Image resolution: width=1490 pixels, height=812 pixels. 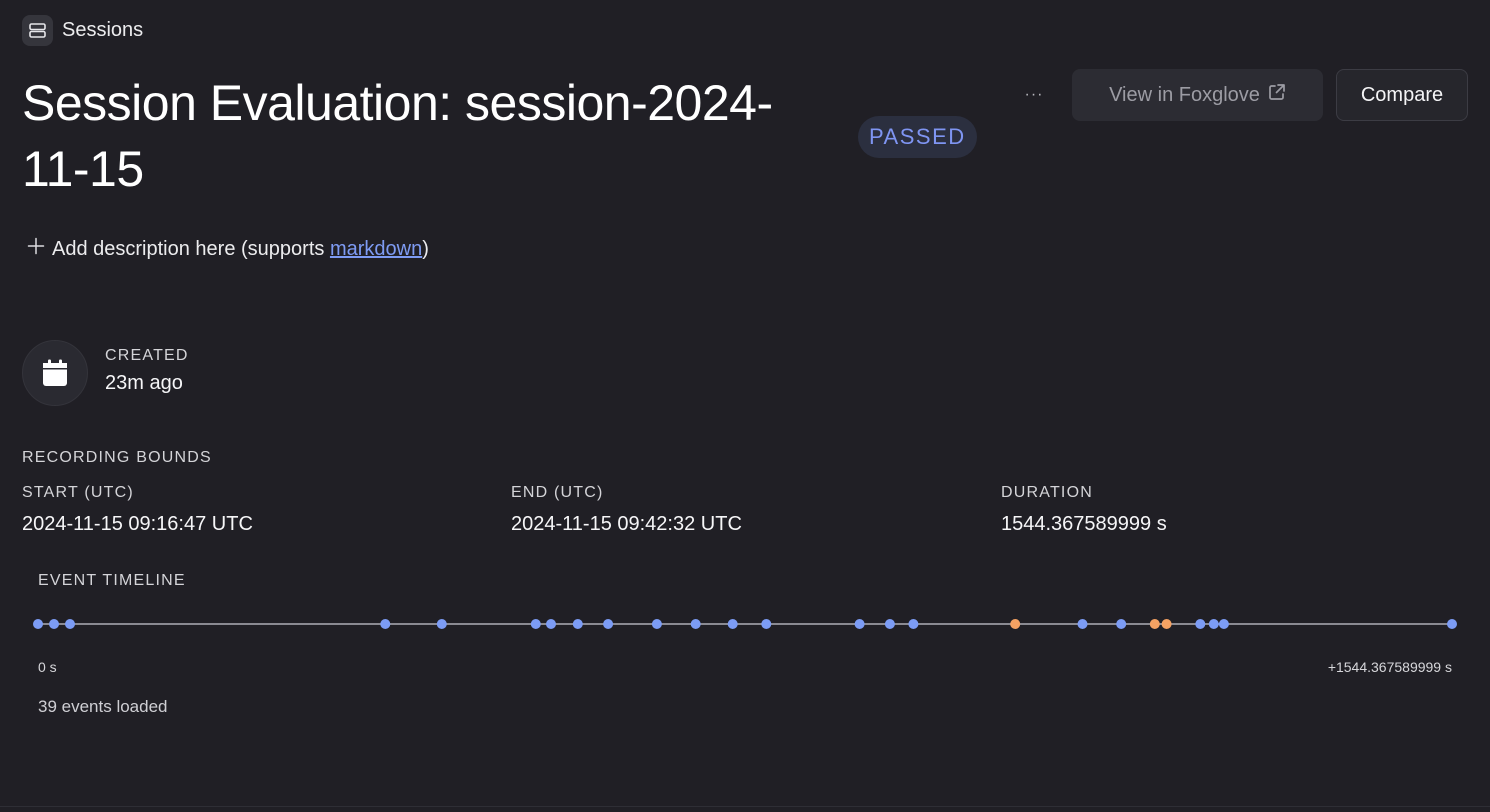 What do you see at coordinates (102, 30) in the screenshot?
I see `breadcrumb-sessions-label: Sessions` at bounding box center [102, 30].